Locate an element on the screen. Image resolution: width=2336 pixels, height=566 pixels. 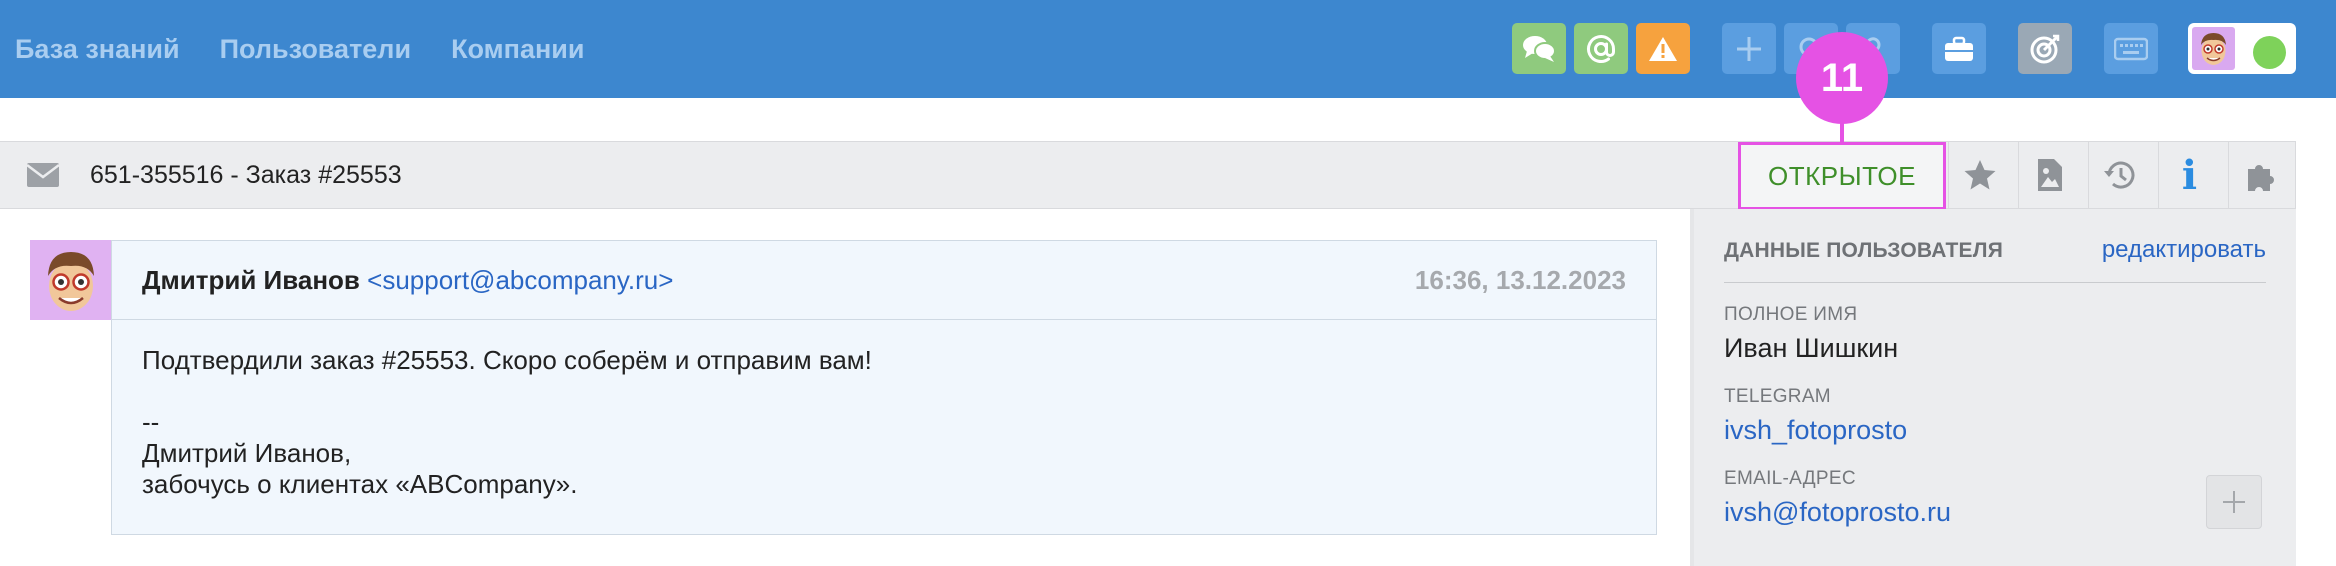
message-line: забочусь о клиентах «ABCompany». is located at coordinates (360, 484).